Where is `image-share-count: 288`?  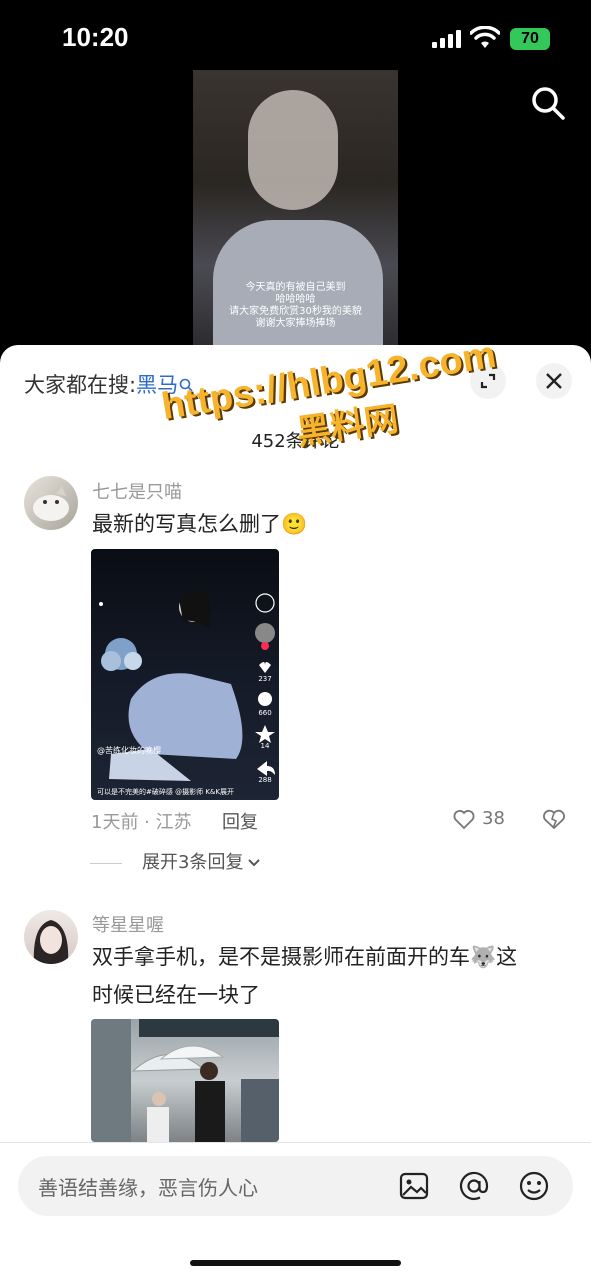
image-share-count: 288 is located at coordinates (265, 780).